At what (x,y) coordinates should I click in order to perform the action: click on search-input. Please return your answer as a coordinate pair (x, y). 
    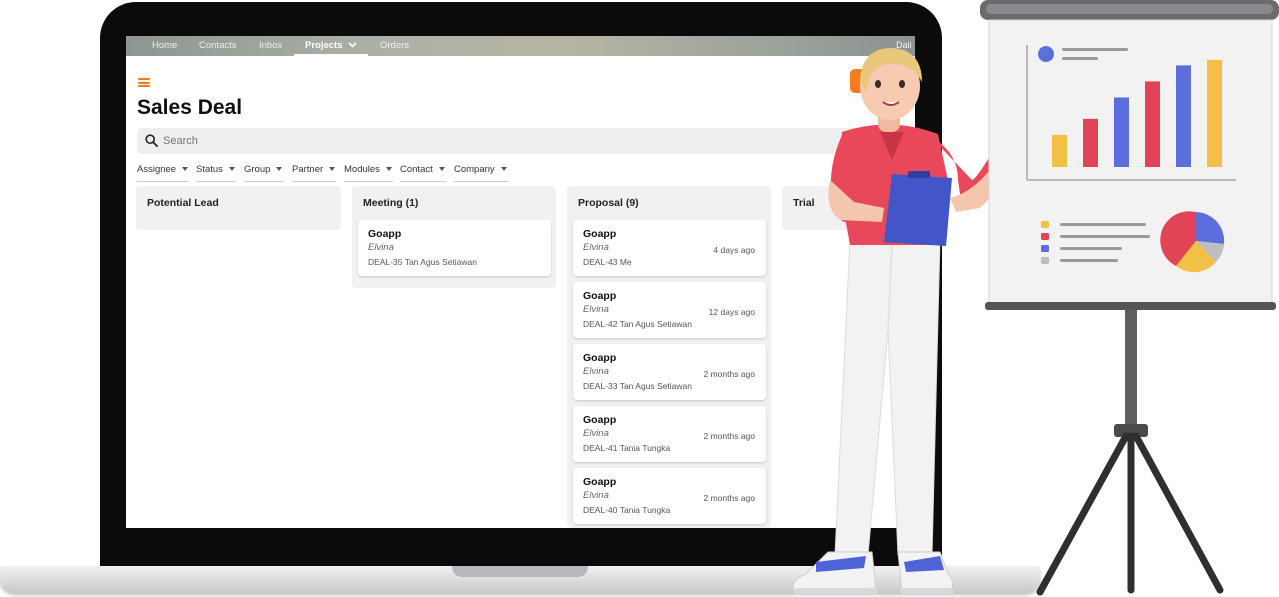
    Looking at the image, I should click on (463, 141).